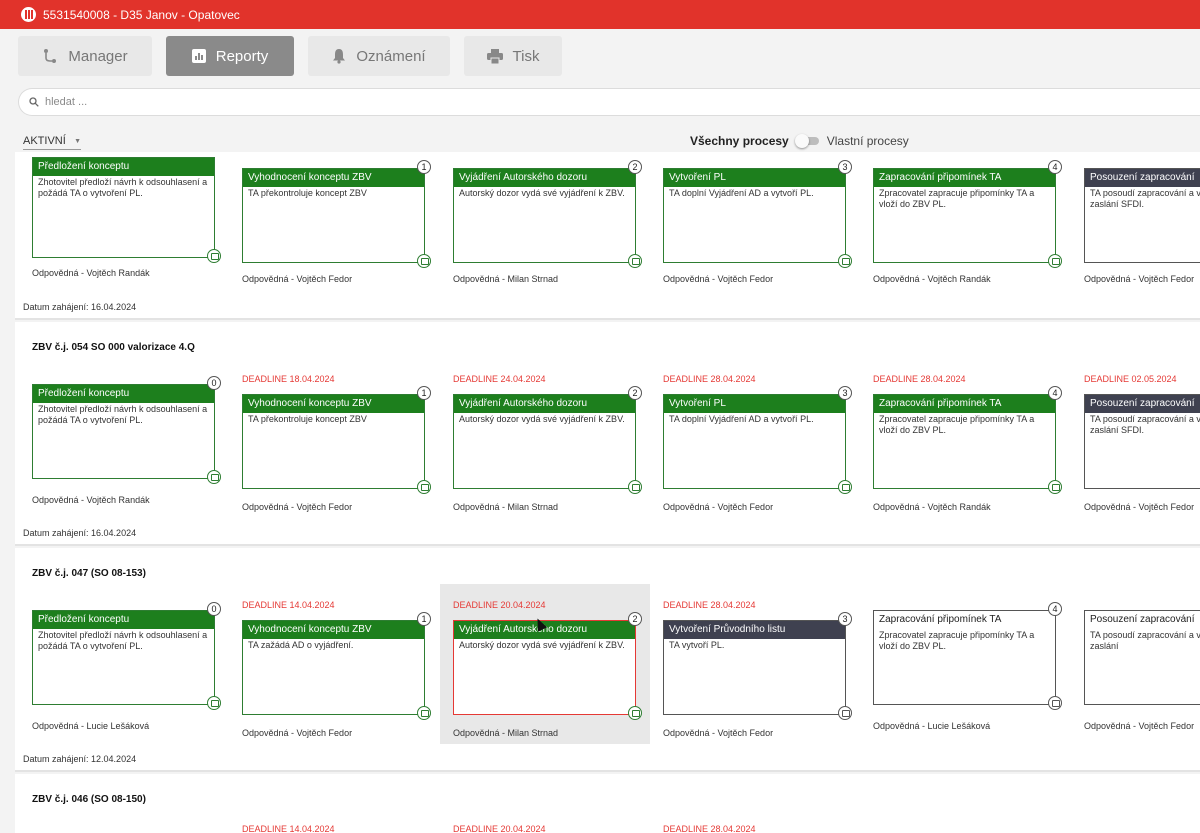 This screenshot has height=833, width=1200. Describe the element at coordinates (807, 141) in the screenshot. I see `process-scope-switch` at that location.